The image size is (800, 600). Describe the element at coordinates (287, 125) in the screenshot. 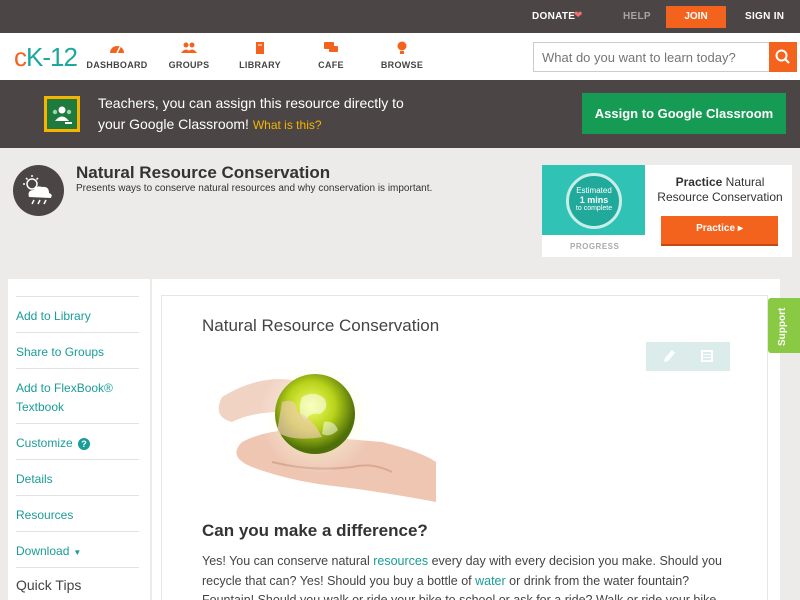

I see `what-is-this-link: What is this?` at that location.